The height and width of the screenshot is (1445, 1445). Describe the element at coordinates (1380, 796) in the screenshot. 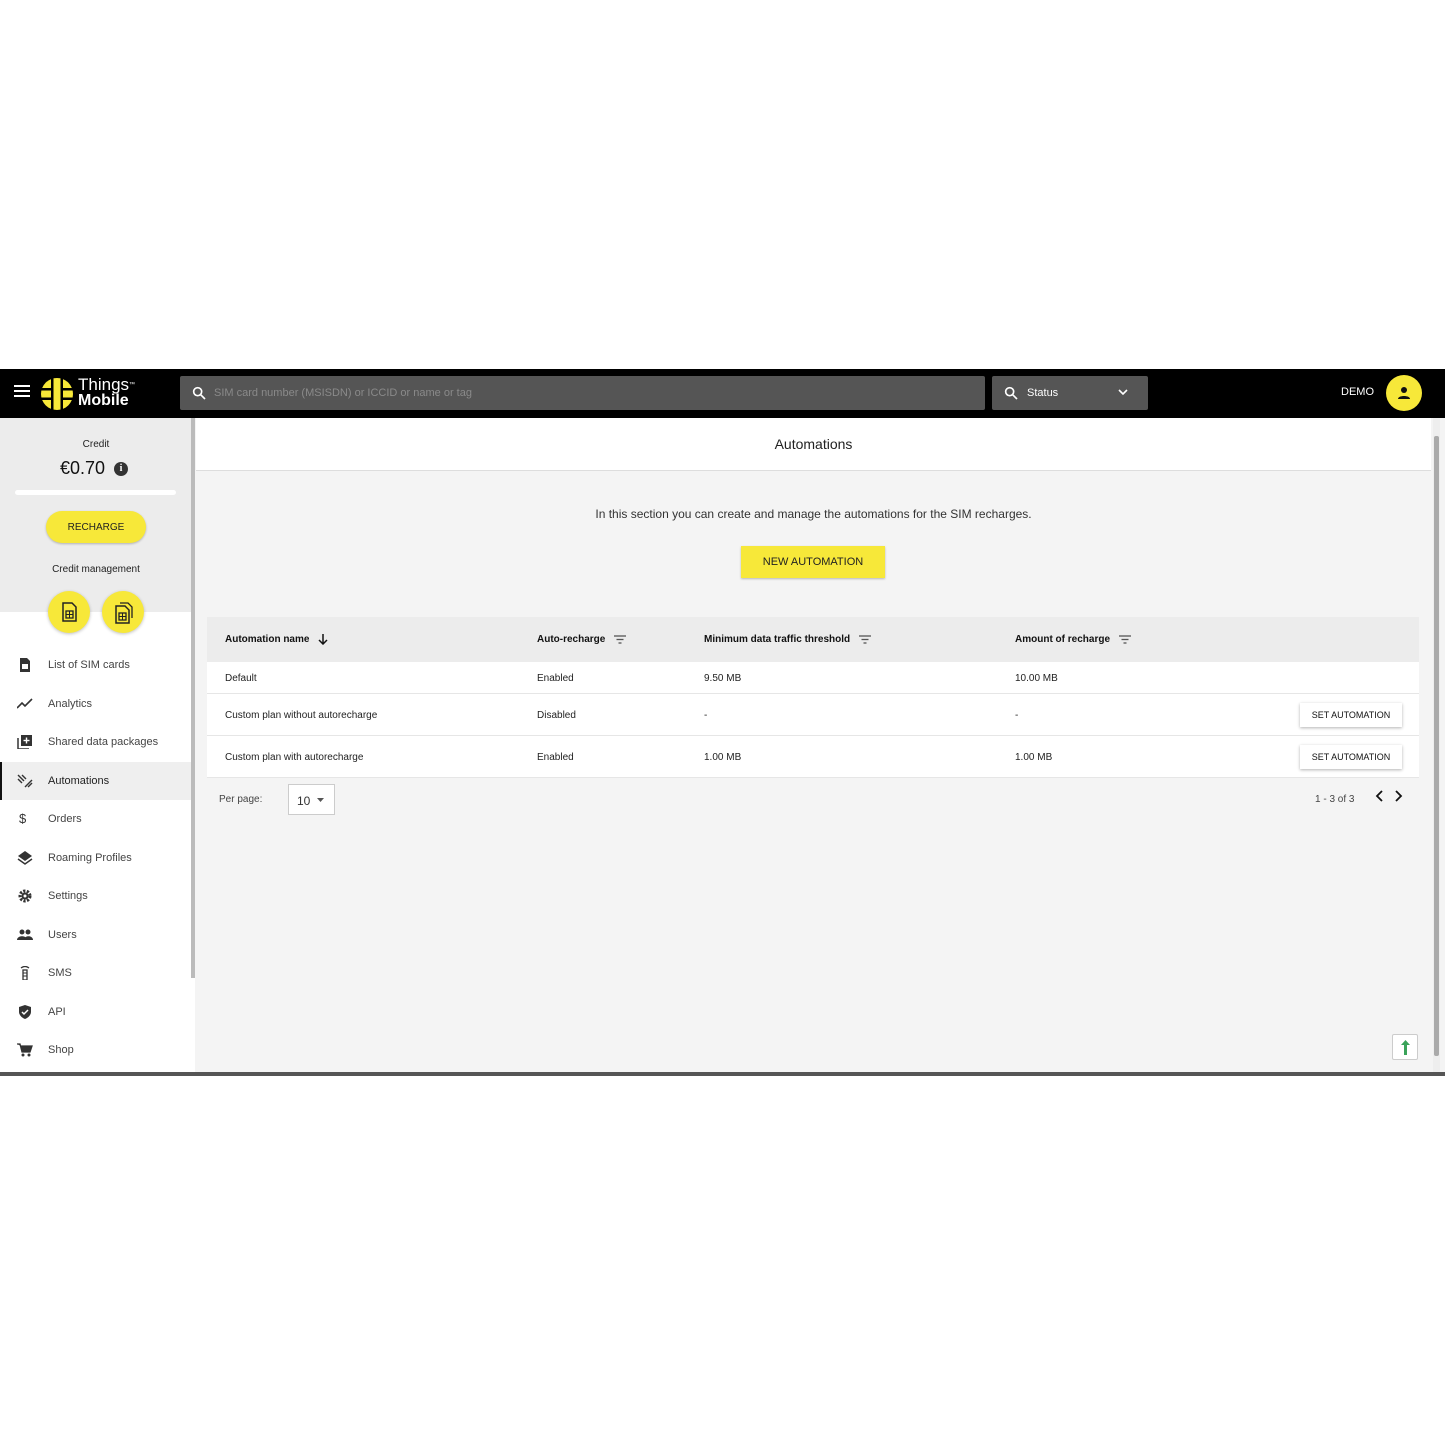

I see `chevron-left-icon` at that location.